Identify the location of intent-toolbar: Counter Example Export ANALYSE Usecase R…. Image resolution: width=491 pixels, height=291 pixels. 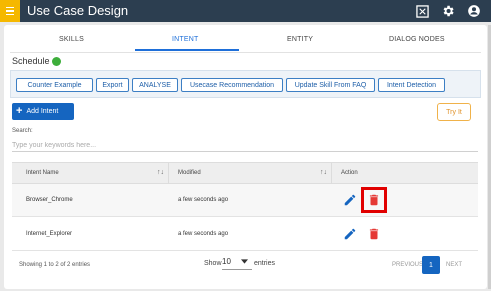
(245, 84).